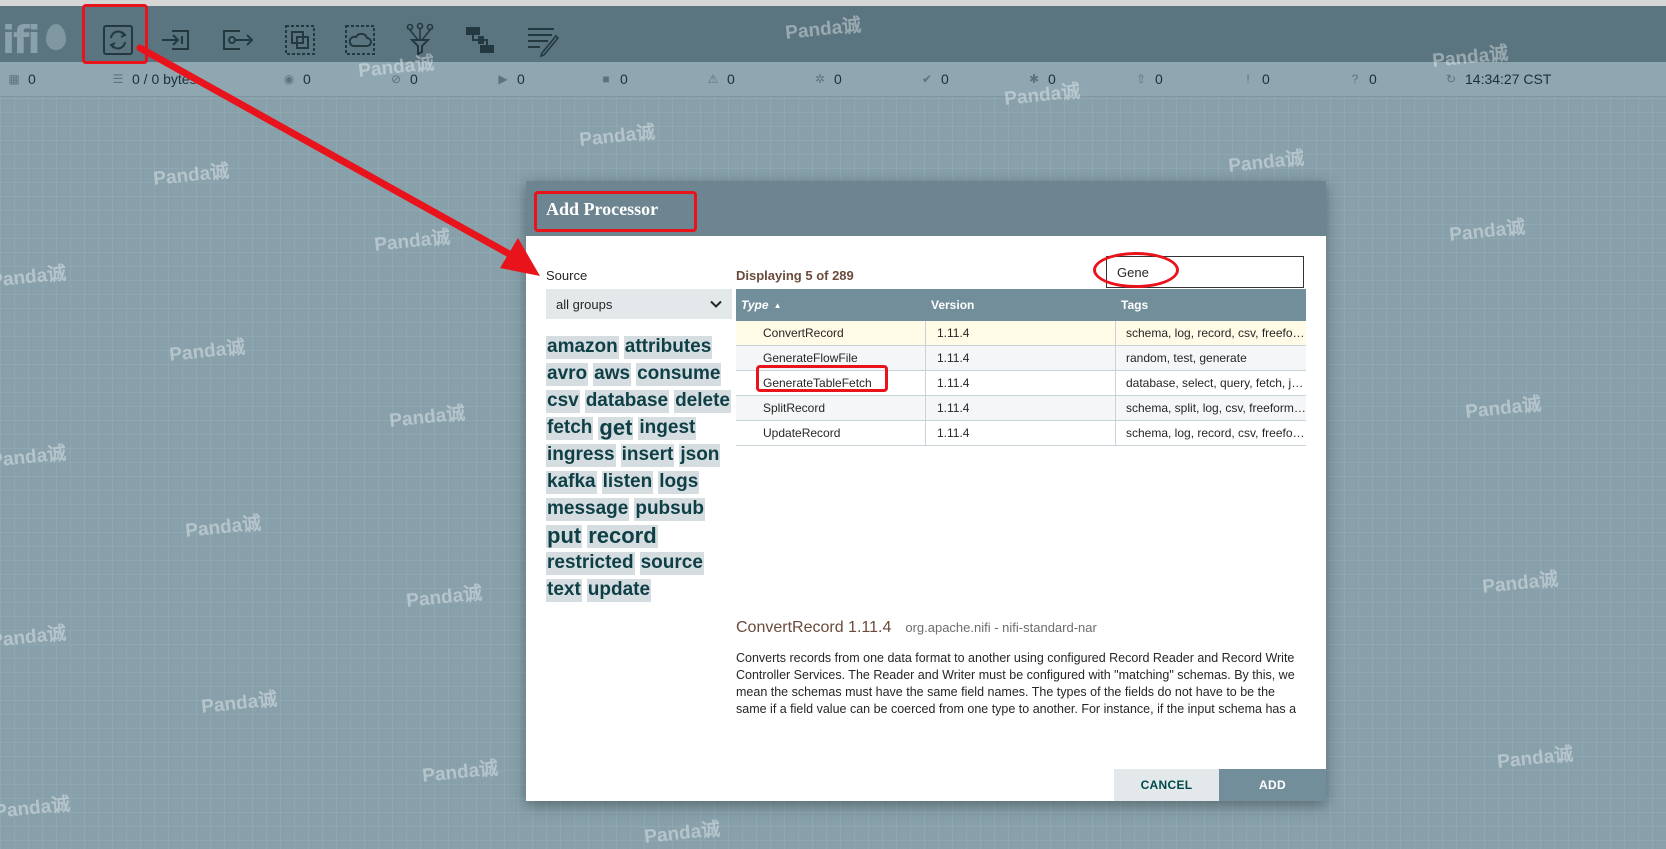 The image size is (1666, 849). I want to click on nifi-logo-drop-icon, so click(56, 37).